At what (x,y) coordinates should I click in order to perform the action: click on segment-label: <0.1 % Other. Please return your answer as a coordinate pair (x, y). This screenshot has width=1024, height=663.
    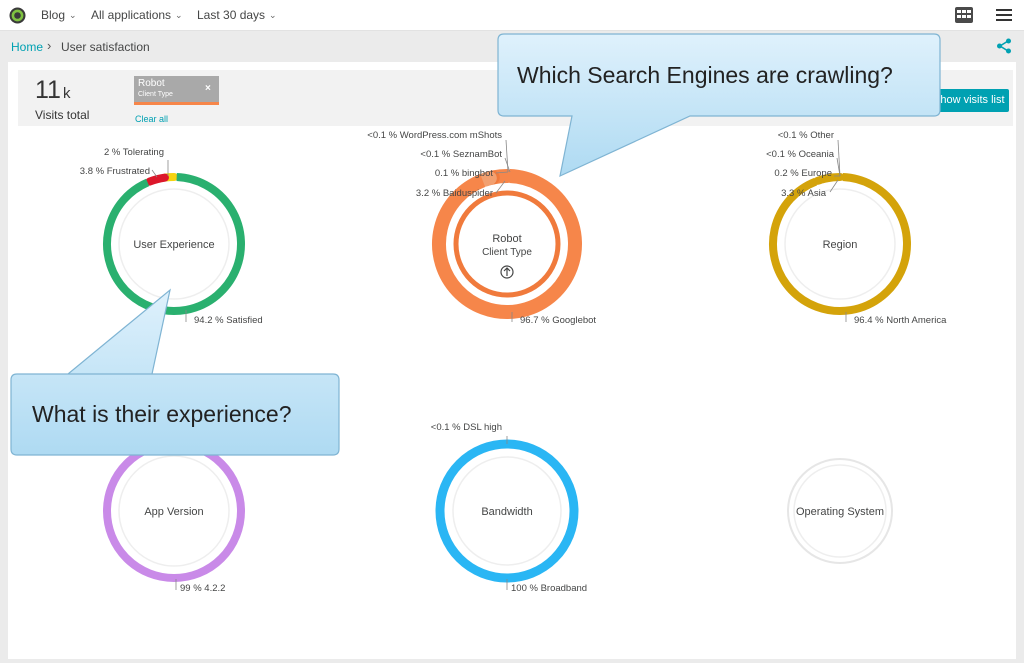
    Looking at the image, I should click on (806, 135).